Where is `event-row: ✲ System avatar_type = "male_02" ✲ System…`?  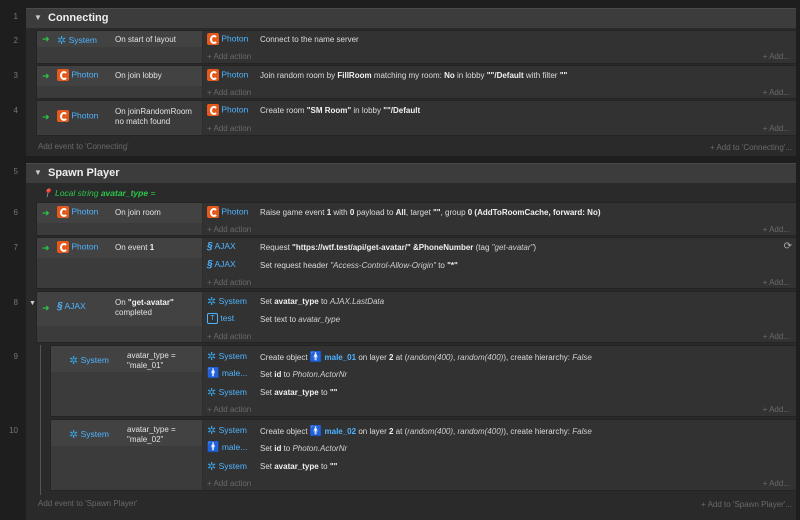
event-row: ✲ System avatar_type = "male_02" ✲ System… is located at coordinates (423, 455).